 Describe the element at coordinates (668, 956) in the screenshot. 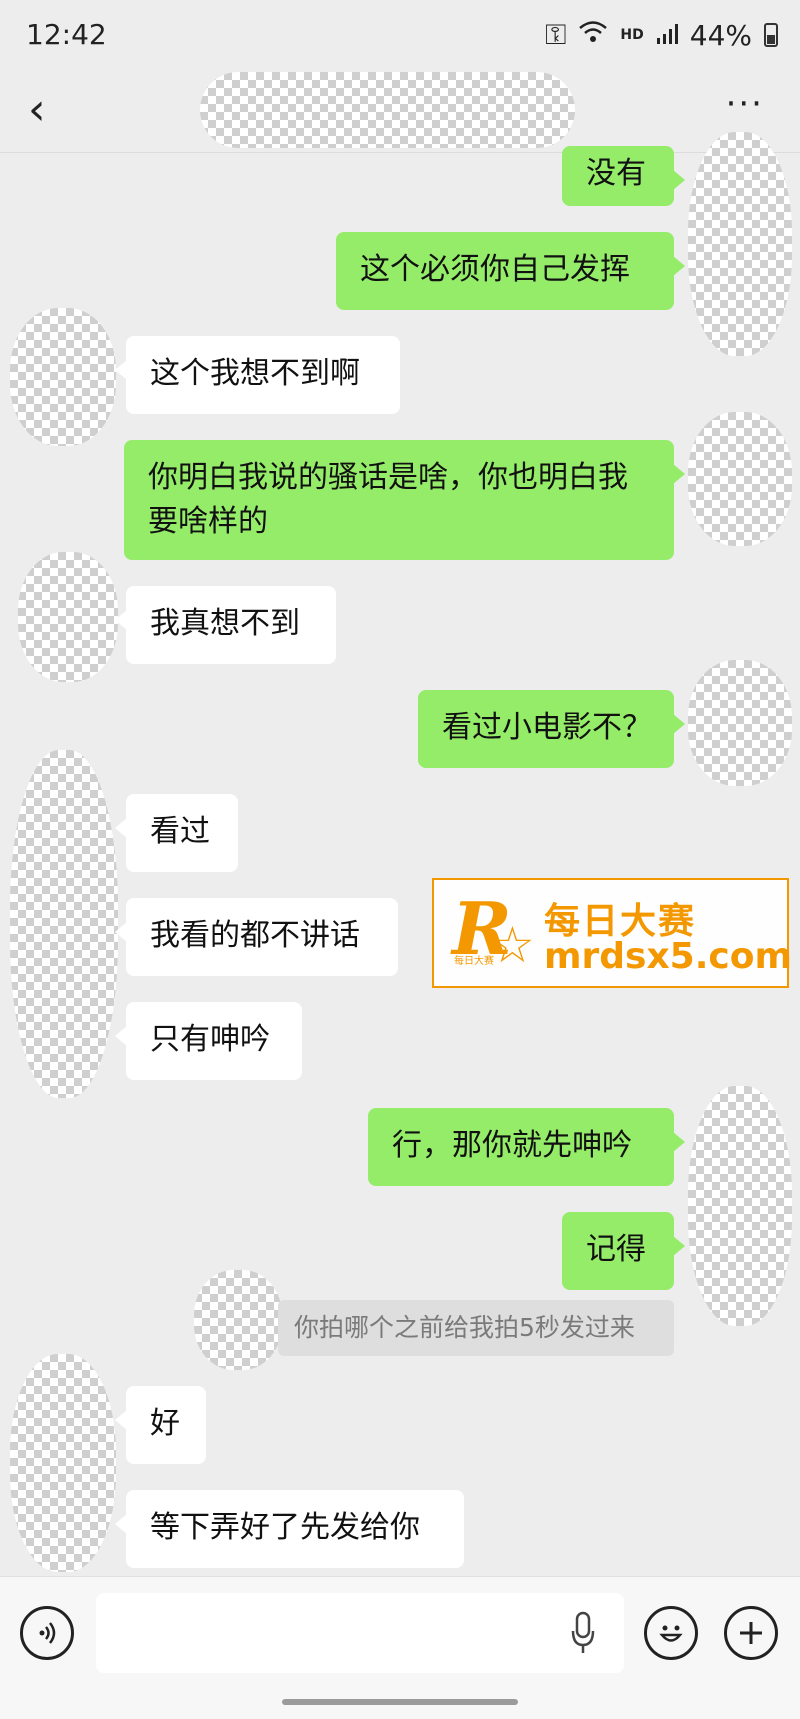

I see `watermark-url: mrdsx5.com` at that location.